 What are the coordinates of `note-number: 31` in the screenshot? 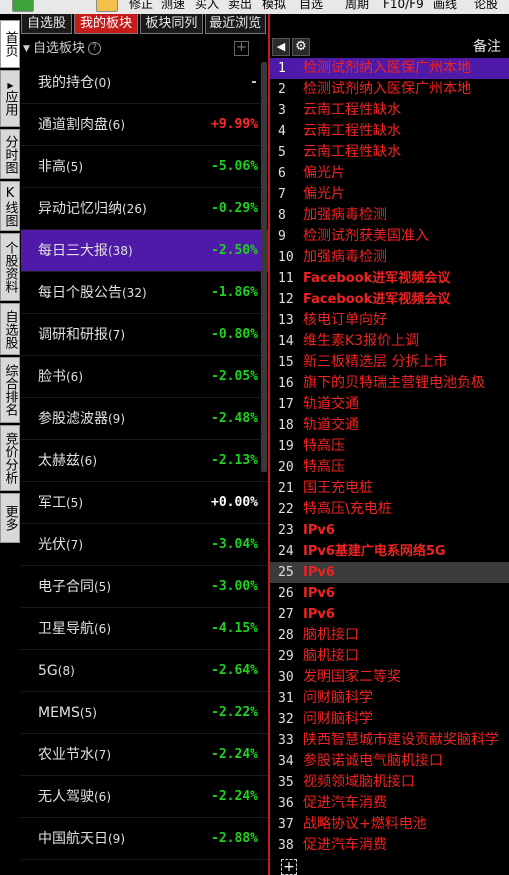 It's located at (286, 698).